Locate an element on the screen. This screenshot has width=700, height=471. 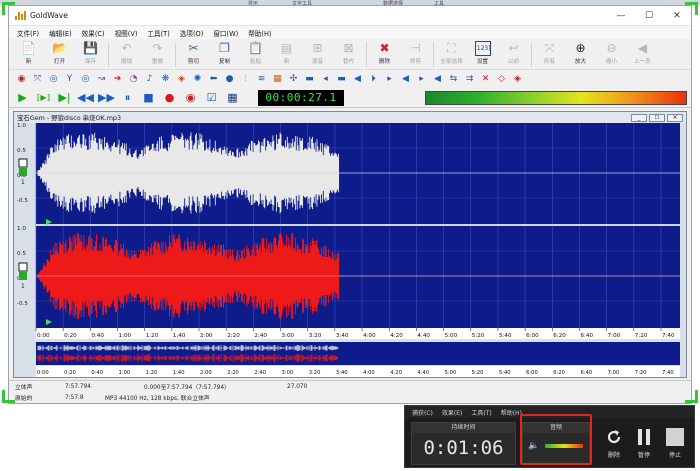
maximize-button: ☐ is located at coordinates (649, 16).